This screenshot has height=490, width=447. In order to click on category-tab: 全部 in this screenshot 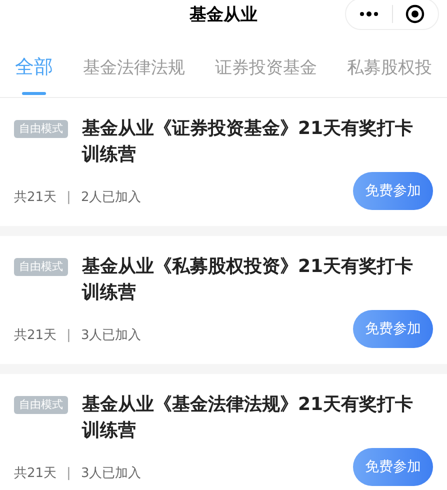, I will do `click(34, 74)`.